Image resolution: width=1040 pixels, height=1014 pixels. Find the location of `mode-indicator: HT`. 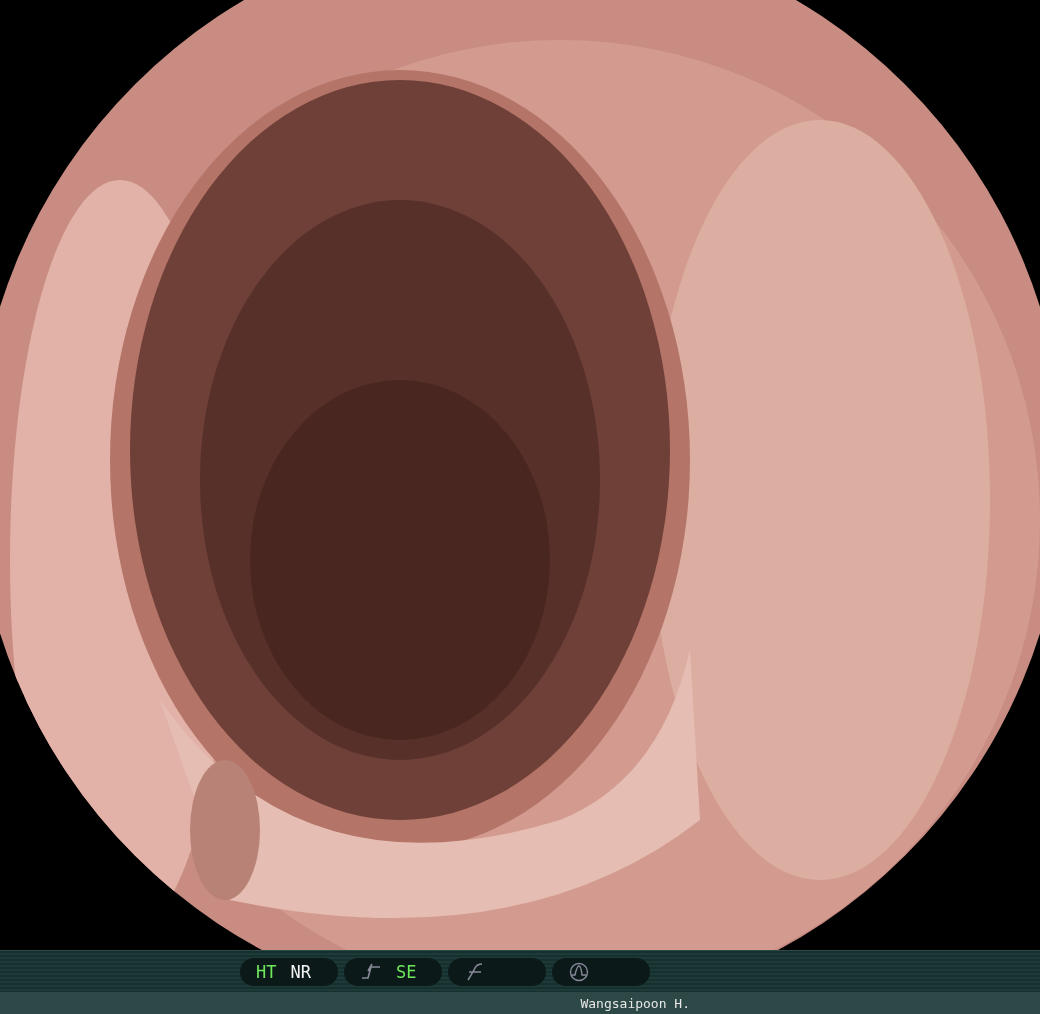

mode-indicator: HT is located at coordinates (266, 971).